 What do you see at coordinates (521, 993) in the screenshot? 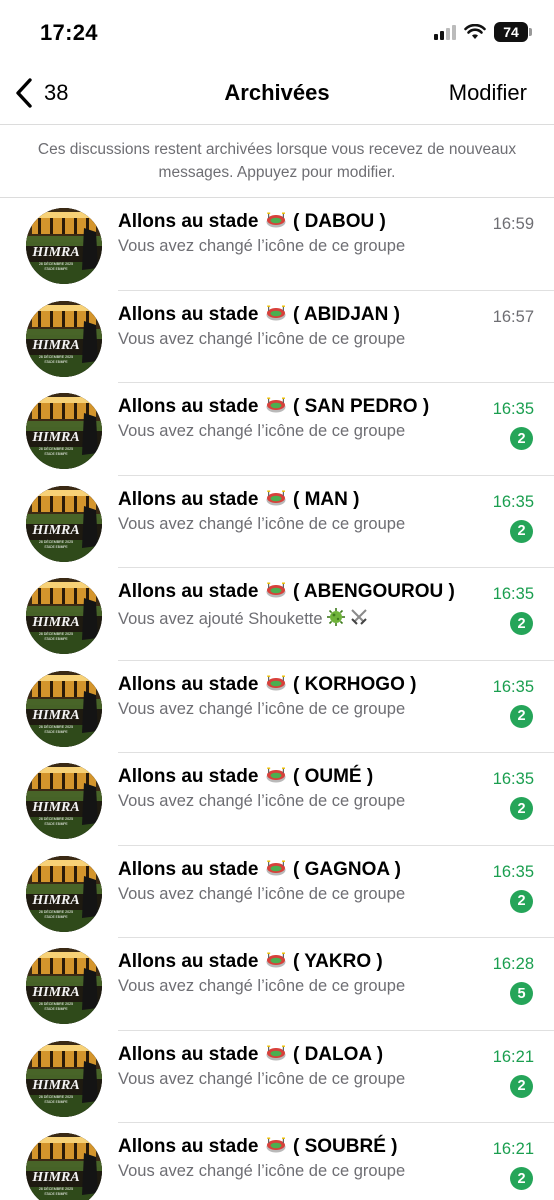
I see `unread-badge: 5` at bounding box center [521, 993].